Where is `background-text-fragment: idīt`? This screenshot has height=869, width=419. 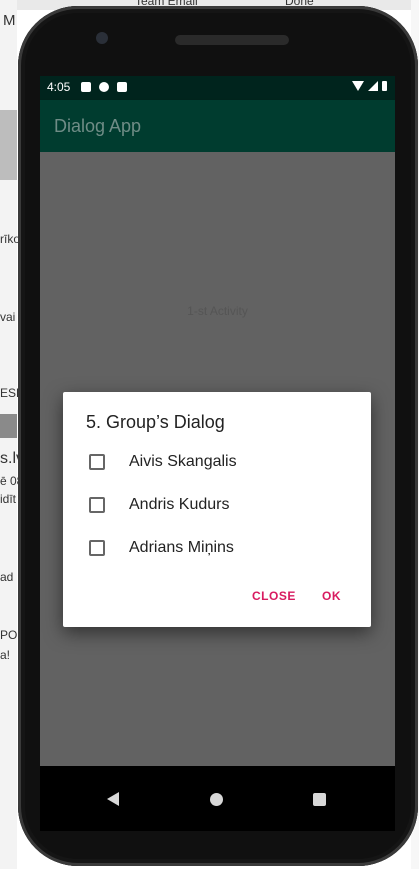
background-text-fragment: idīt is located at coordinates (8, 499).